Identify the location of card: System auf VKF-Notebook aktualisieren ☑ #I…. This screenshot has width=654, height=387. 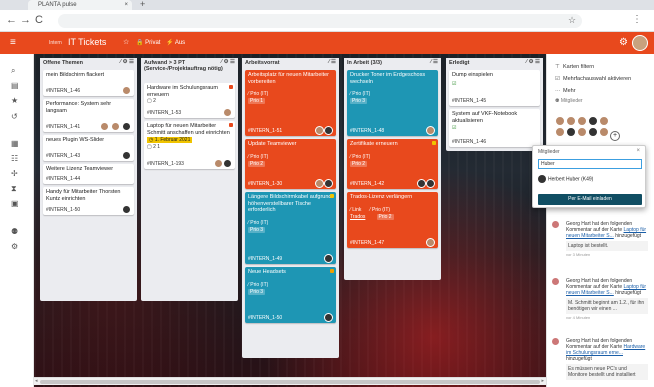
(494, 128).